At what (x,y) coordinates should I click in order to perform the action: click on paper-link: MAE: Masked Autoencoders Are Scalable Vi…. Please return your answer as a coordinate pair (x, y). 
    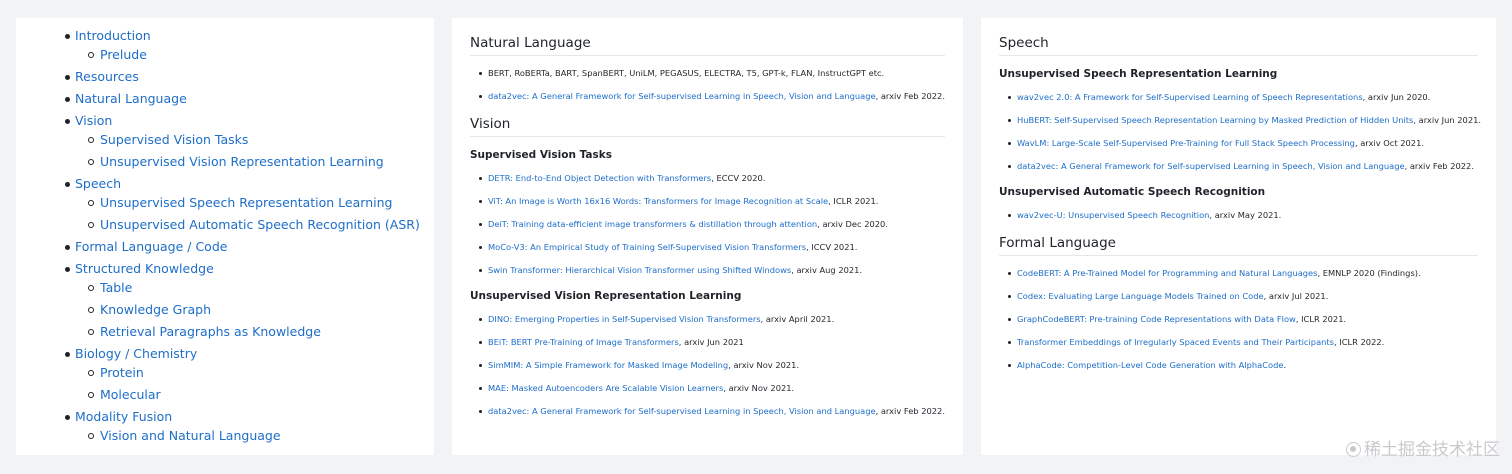
    Looking at the image, I should click on (605, 388).